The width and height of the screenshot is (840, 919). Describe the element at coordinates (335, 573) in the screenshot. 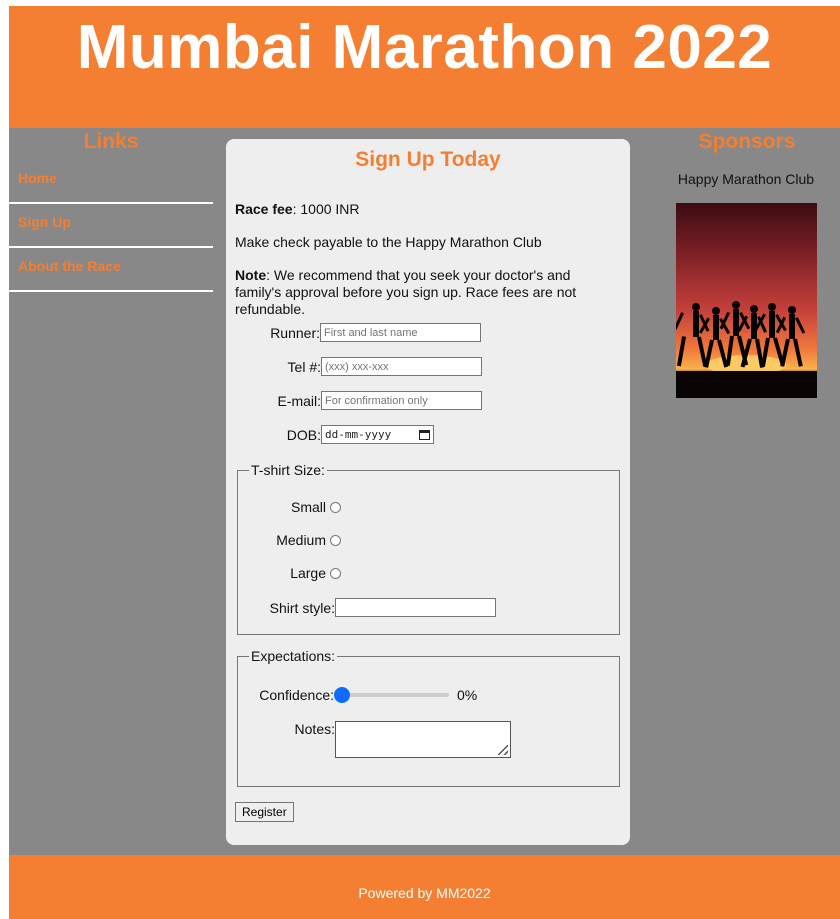

I see `tshirt-large-radio` at that location.